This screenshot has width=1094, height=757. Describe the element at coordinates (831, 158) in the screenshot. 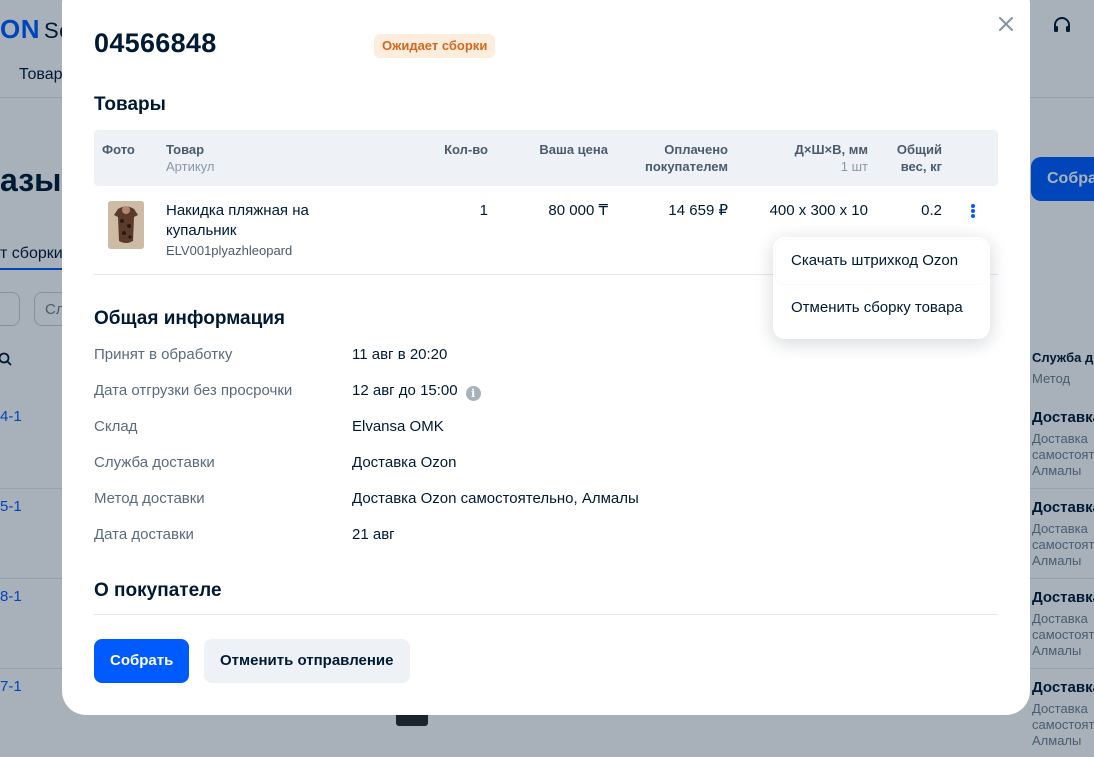

I see `col-dimensions: Д×Ш×В, мм 1 шт` at that location.